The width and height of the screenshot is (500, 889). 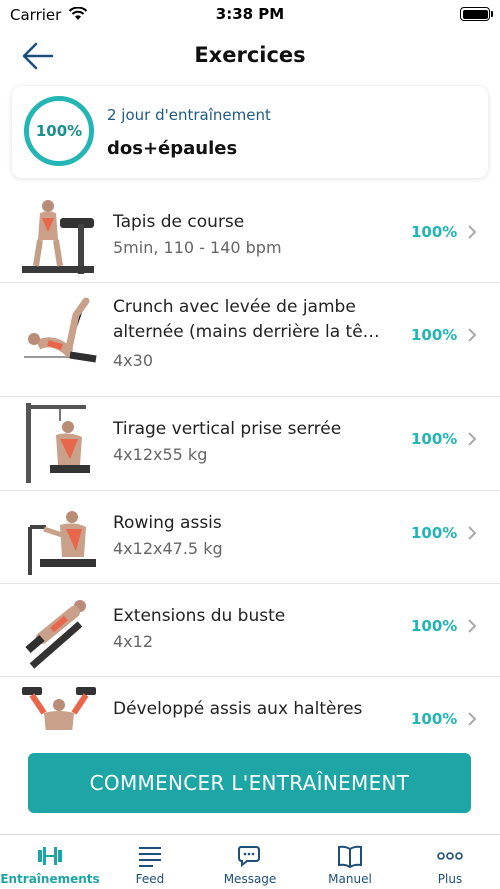 What do you see at coordinates (62, 543) in the screenshot?
I see `seated-row-illustration` at bounding box center [62, 543].